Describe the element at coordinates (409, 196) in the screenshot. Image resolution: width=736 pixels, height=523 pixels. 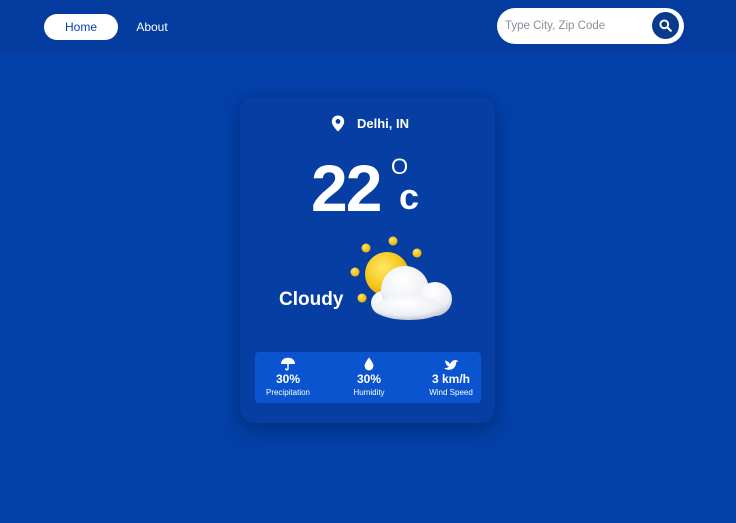
I see `temperature-unit: c` at that location.